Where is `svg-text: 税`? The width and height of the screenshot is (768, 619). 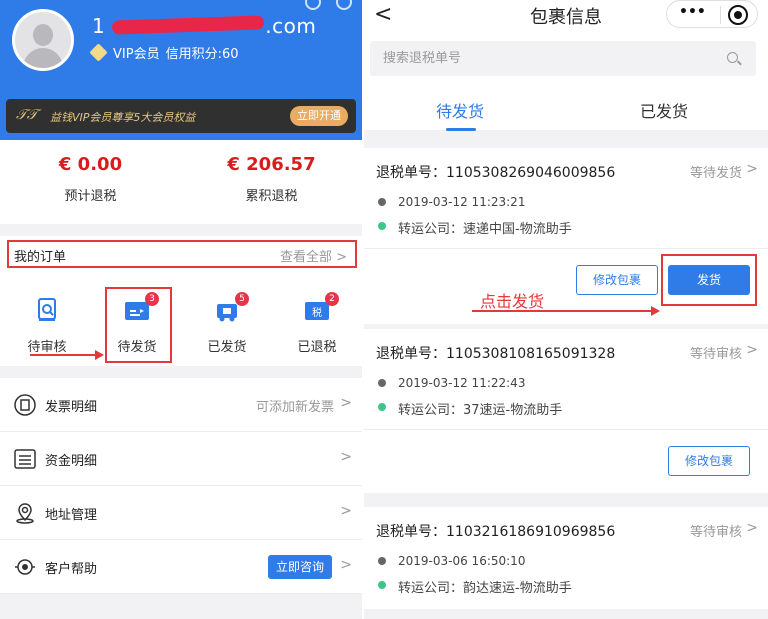 svg-text: 税 is located at coordinates (317, 312).